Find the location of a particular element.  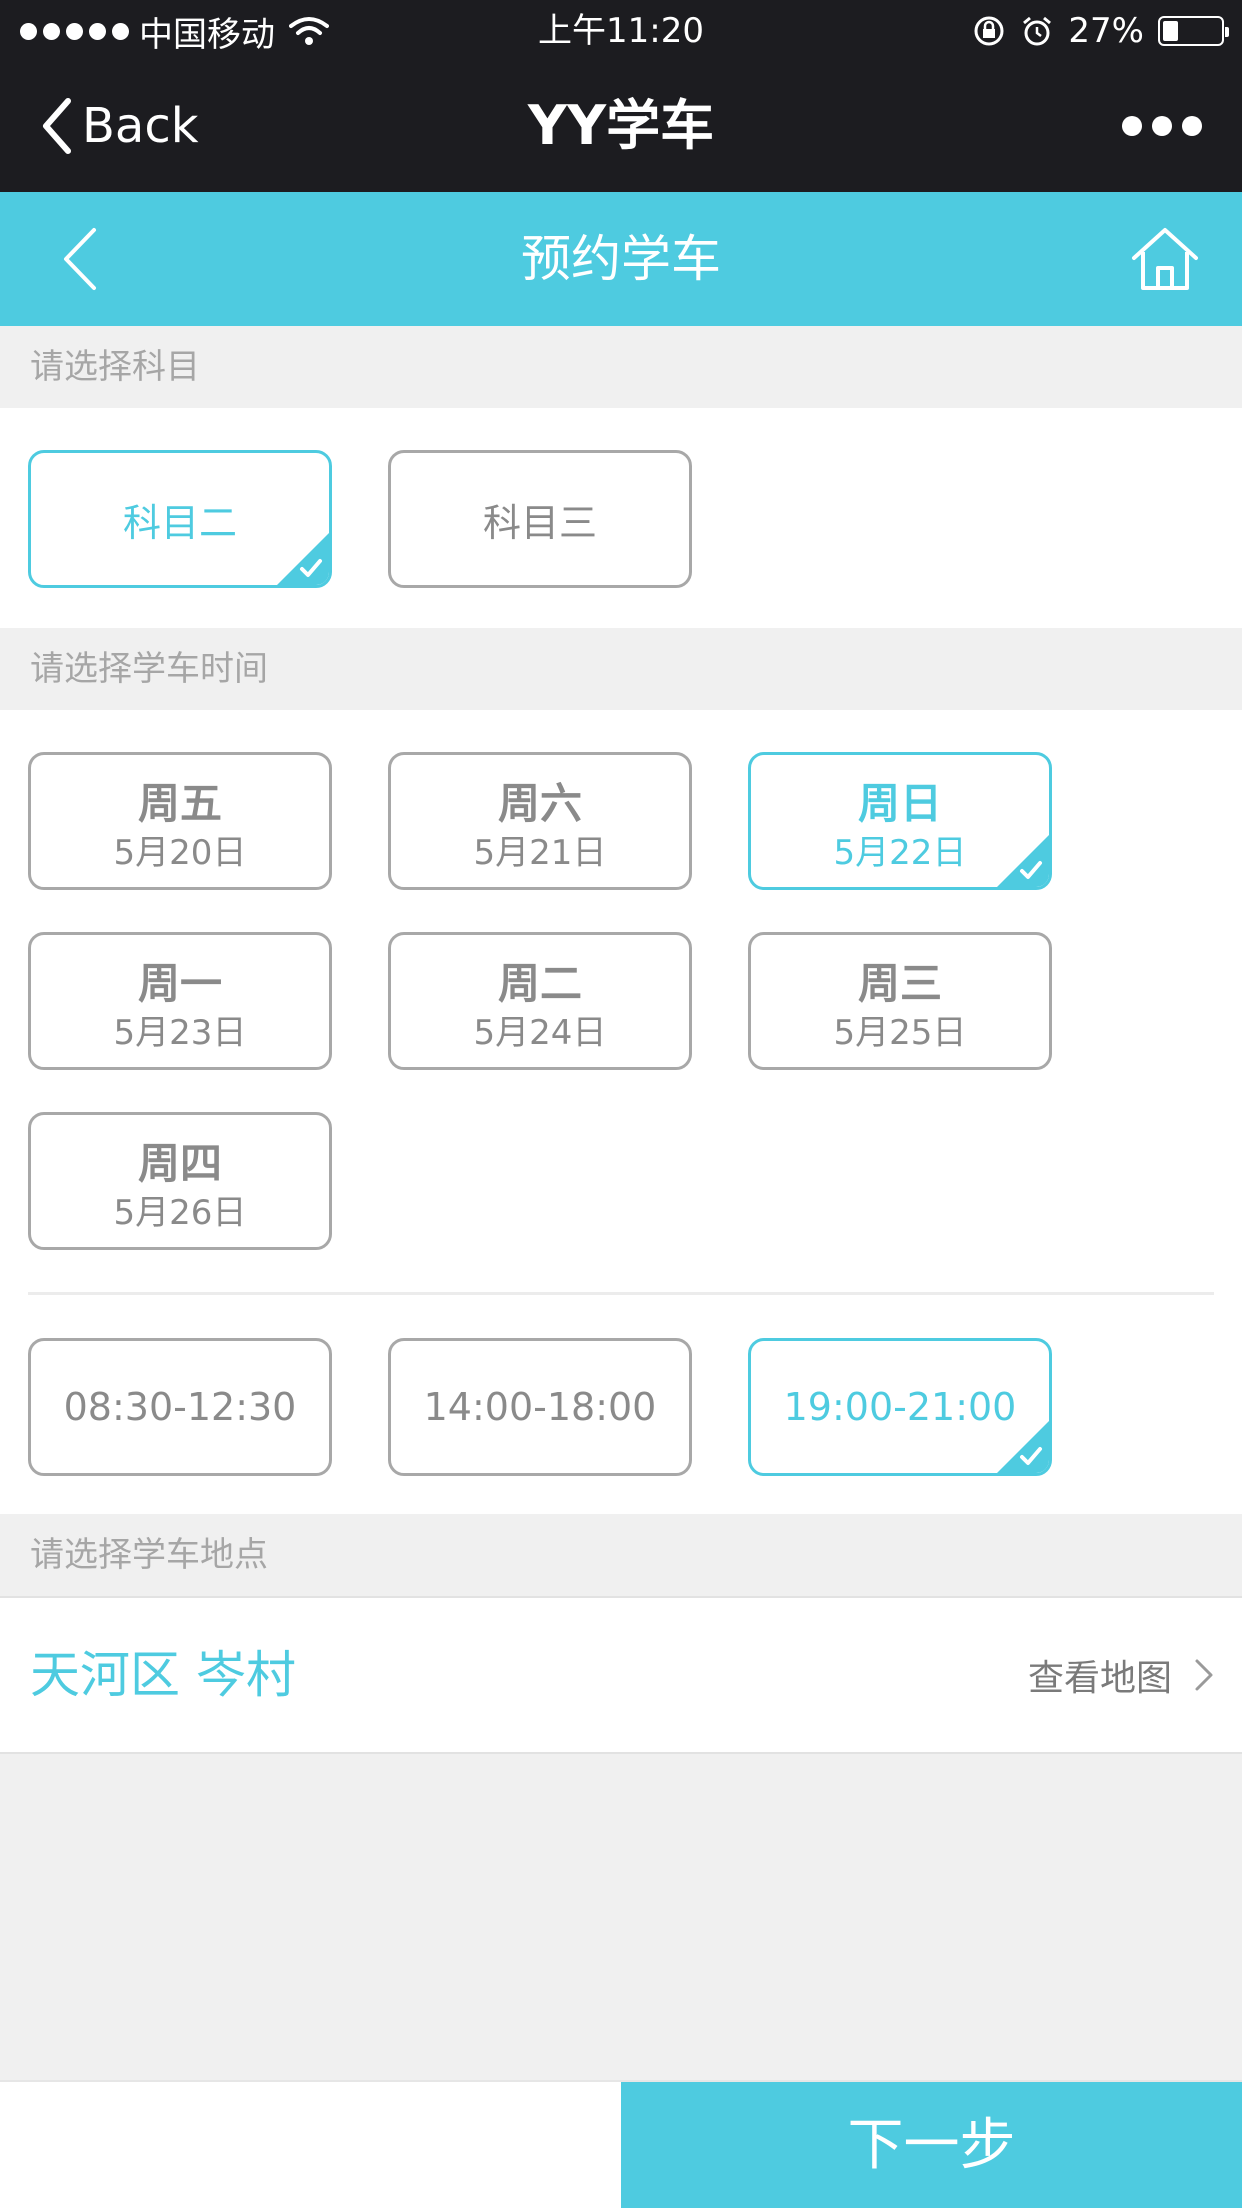

page-title: 预约学车 is located at coordinates (621, 259).